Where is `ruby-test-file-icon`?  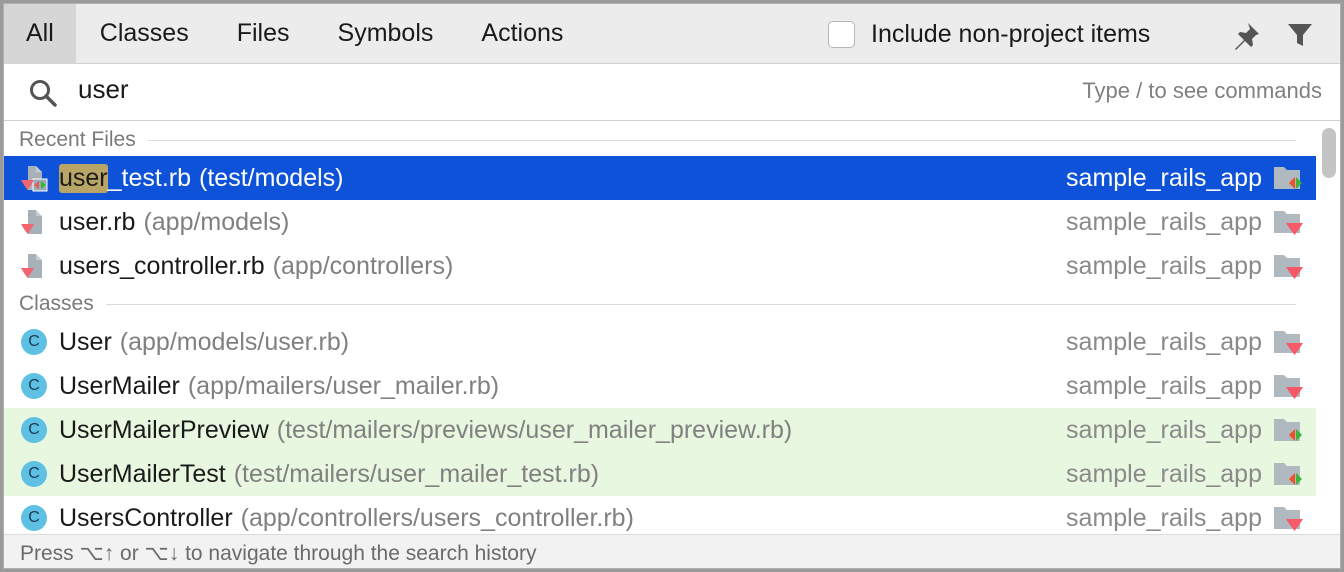 ruby-test-file-icon is located at coordinates (34, 178).